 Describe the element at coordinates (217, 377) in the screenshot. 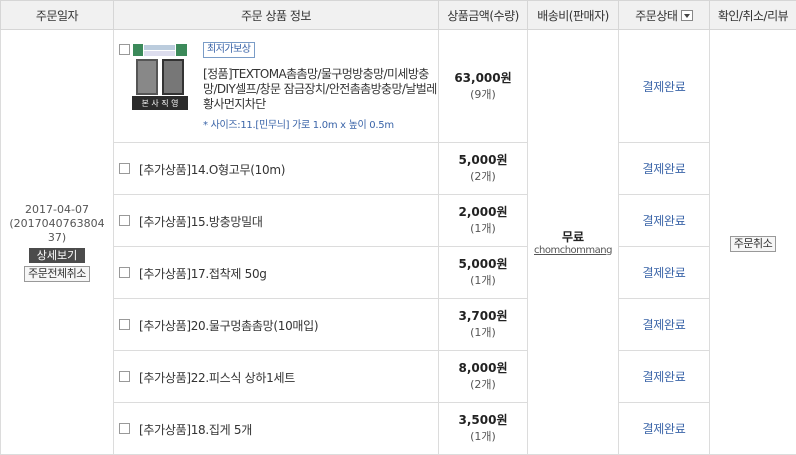

I see `add-product-name: [추가상품]22.피스식 상하1세트` at that location.